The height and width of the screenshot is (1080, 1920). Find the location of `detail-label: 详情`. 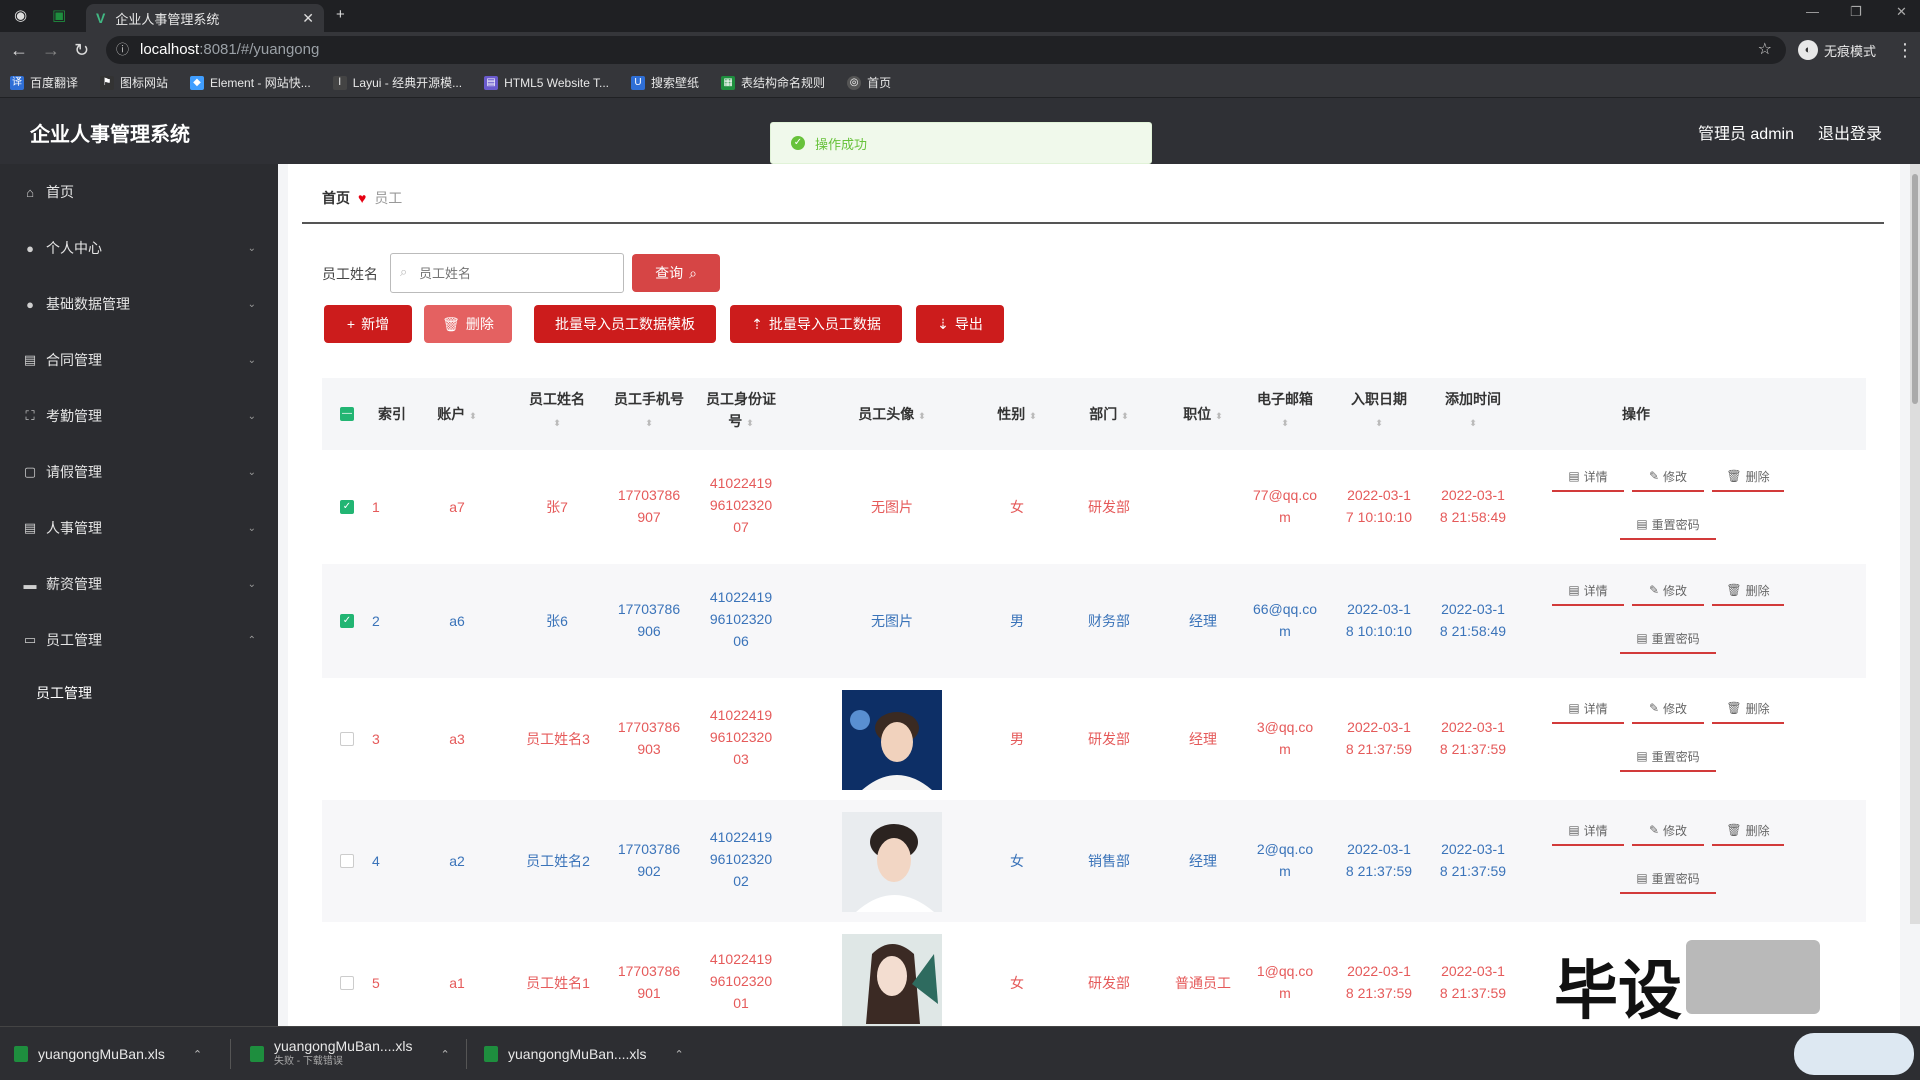

detail-label: 详情 is located at coordinates (1595, 708).